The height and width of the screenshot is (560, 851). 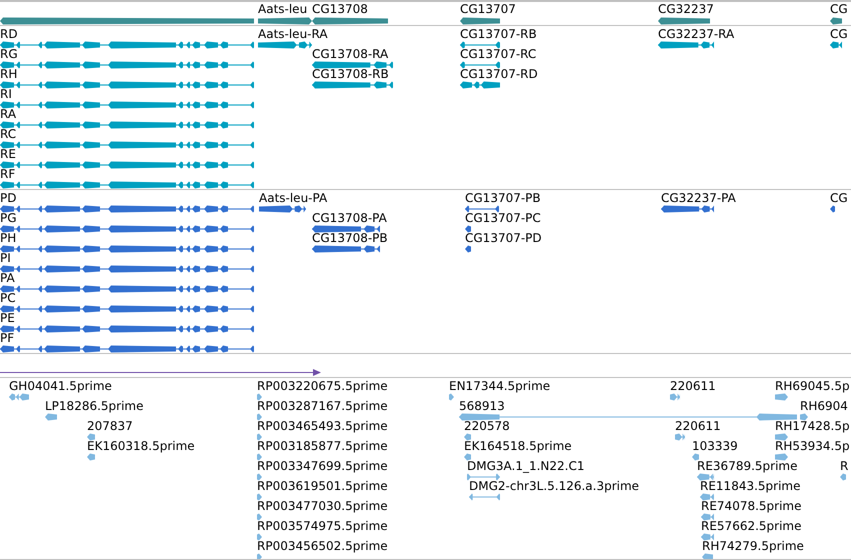 What do you see at coordinates (8, 174) in the screenshot?
I see `transcript-label: RF` at bounding box center [8, 174].